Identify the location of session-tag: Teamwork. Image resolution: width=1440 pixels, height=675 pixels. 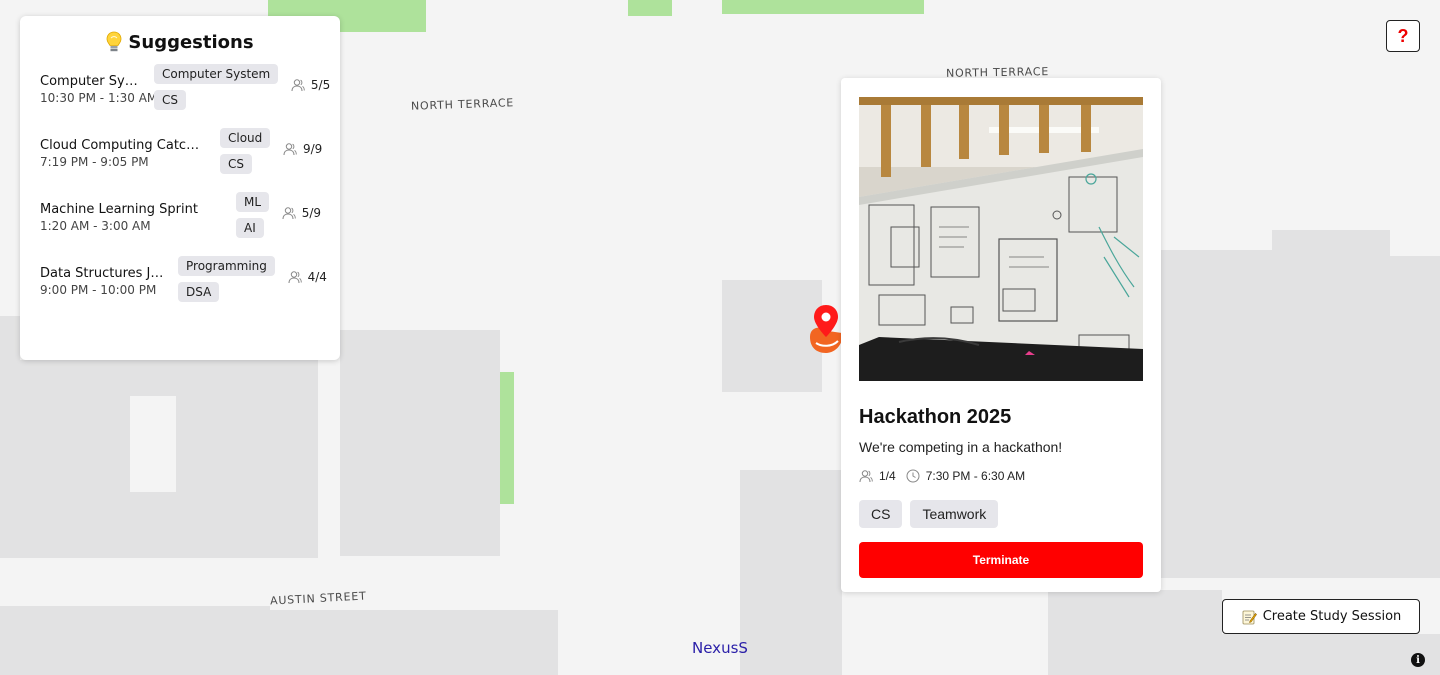
(954, 514).